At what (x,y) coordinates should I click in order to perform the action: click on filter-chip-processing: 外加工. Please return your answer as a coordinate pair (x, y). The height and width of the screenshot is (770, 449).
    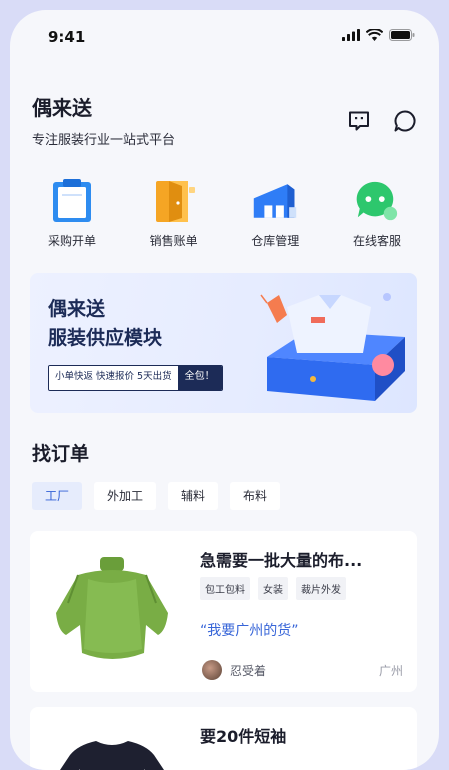
    Looking at the image, I should click on (125, 496).